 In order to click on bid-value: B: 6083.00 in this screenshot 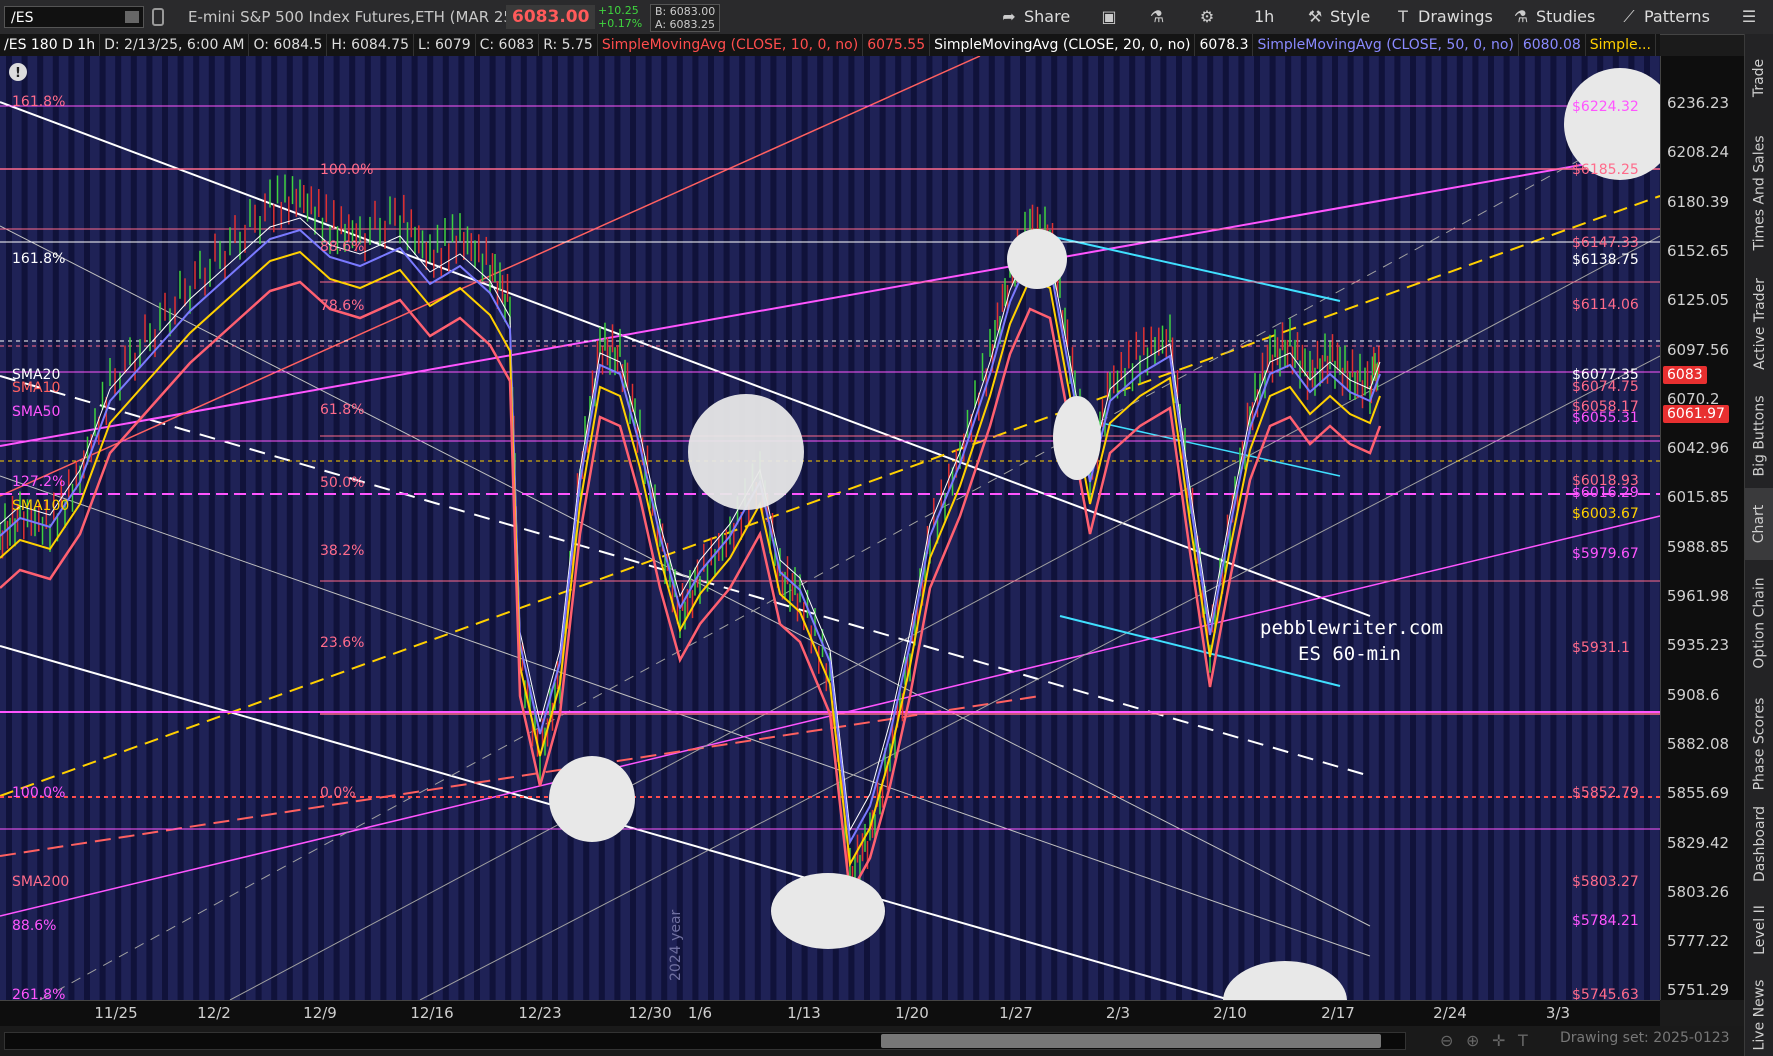, I will do `click(685, 11)`.